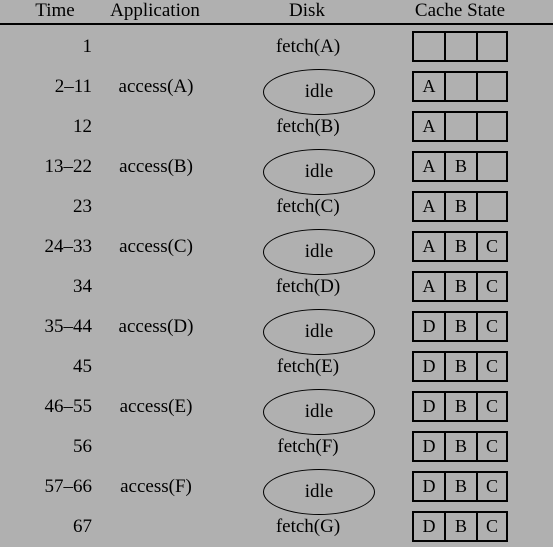  What do you see at coordinates (82, 286) in the screenshot?
I see `cell-time: 34` at bounding box center [82, 286].